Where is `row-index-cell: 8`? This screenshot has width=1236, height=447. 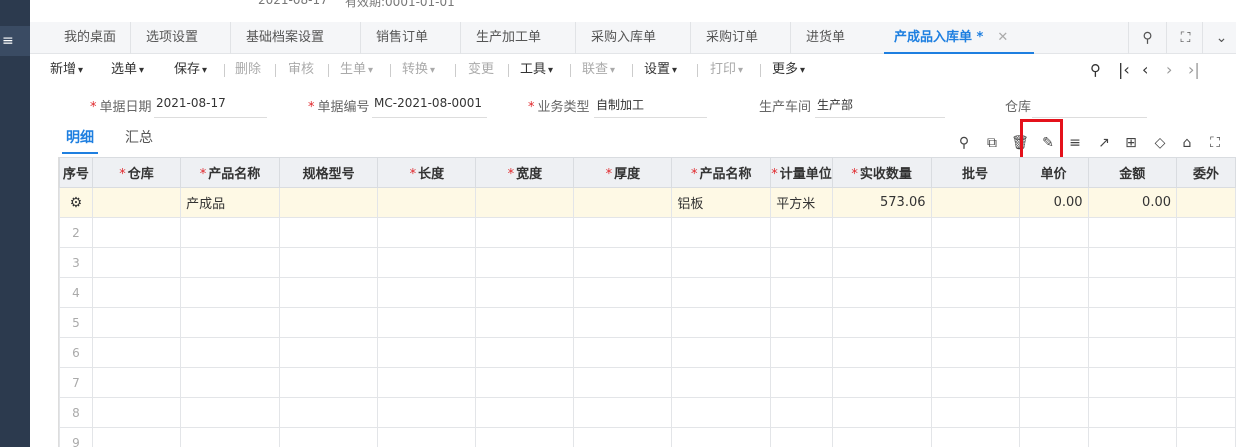
row-index-cell: 8 is located at coordinates (76, 412).